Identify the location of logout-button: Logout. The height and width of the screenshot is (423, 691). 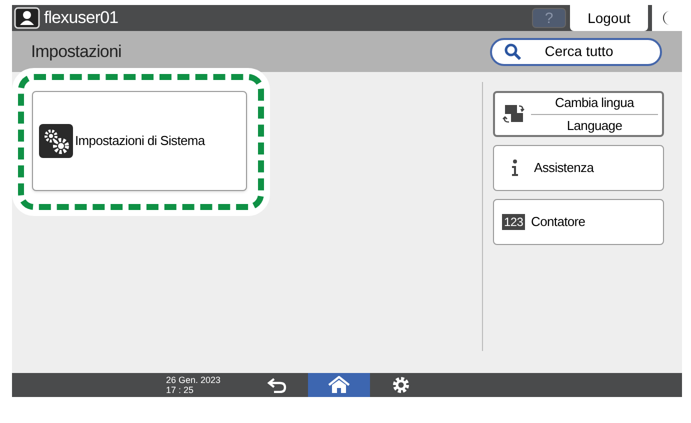
(609, 18).